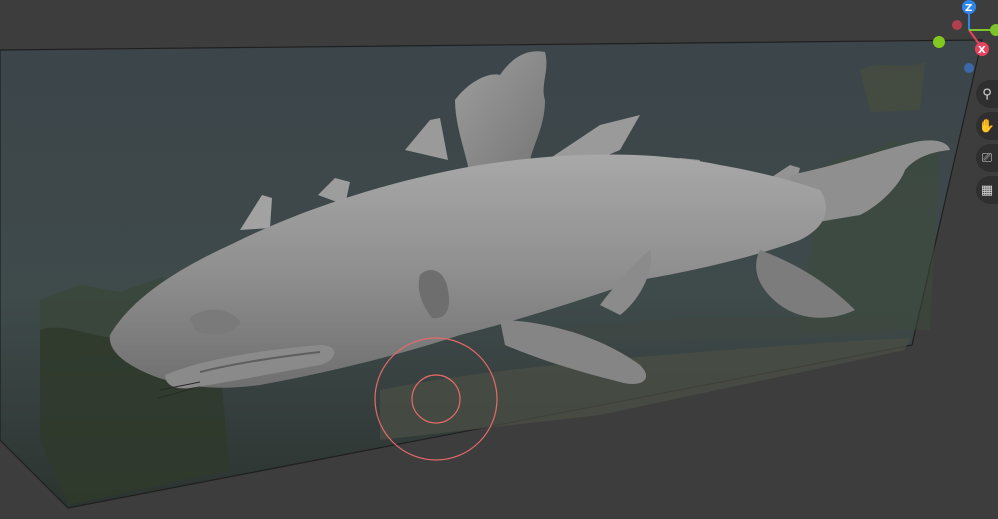 The image size is (998, 519). Describe the element at coordinates (939, 42) in the screenshot. I see `negative-y-axis-handle` at that location.